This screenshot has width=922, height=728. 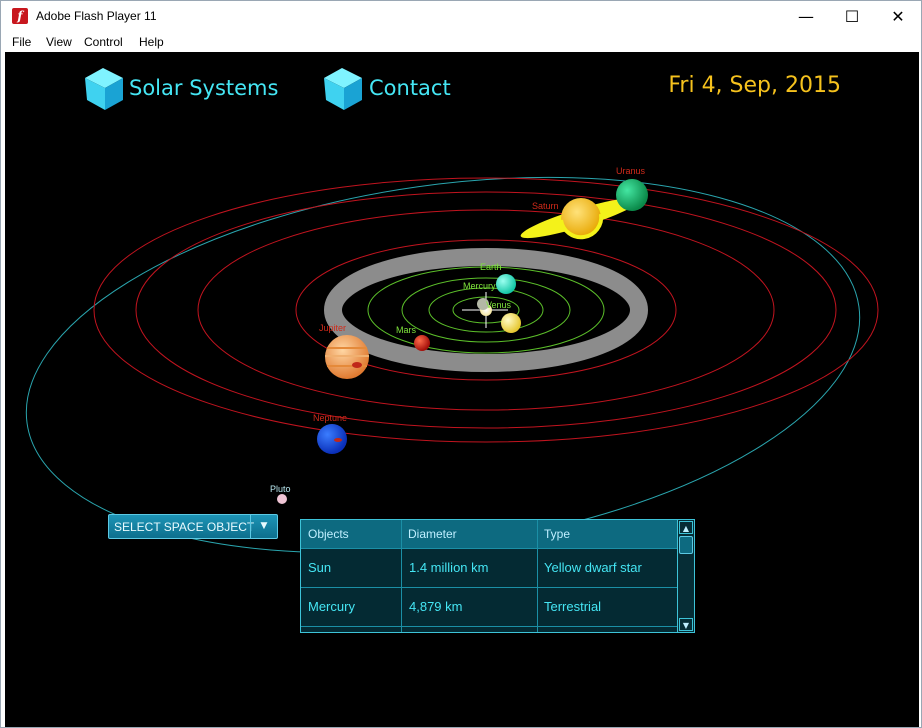 I want to click on label-venus: Venus, so click(x=499, y=305).